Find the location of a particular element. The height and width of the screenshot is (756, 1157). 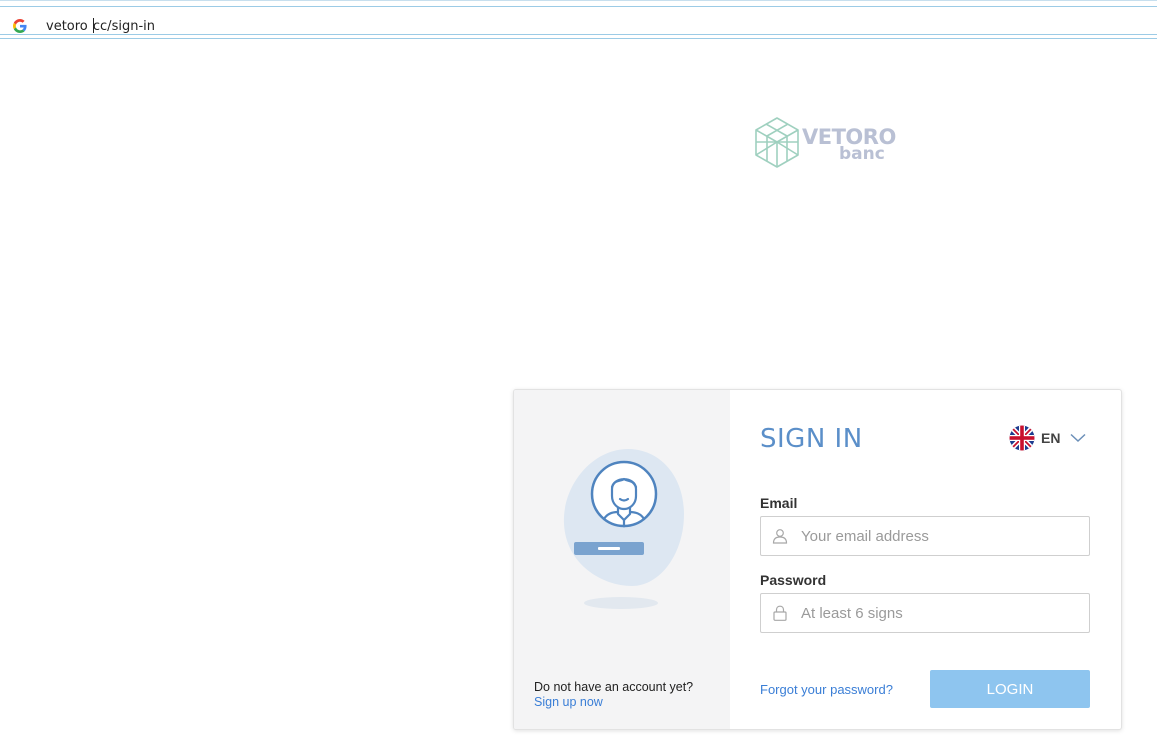

toolbar-bottom-border is located at coordinates (578, 38).